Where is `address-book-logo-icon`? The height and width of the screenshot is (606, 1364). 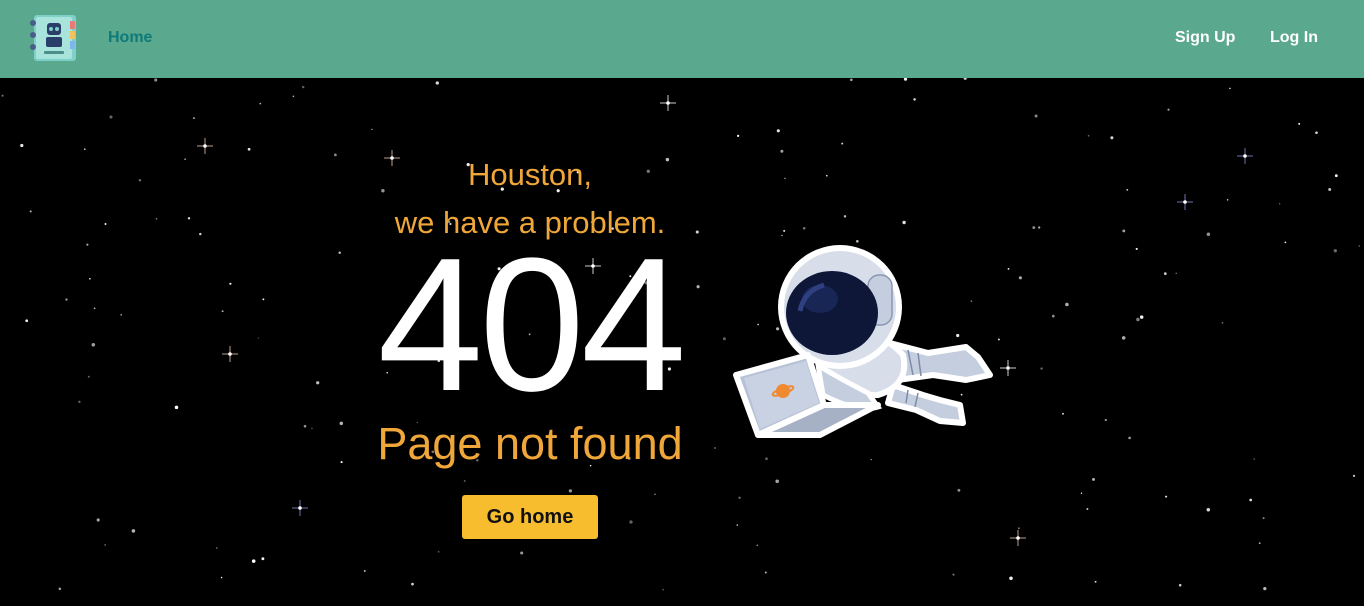
address-book-logo-icon is located at coordinates (53, 38).